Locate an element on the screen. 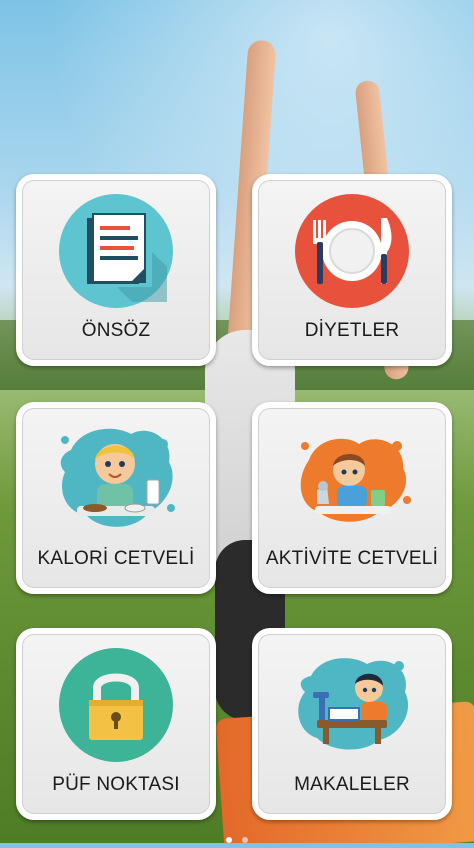 Image resolution: width=474 pixels, height=848 pixels. menu-tile-diyetler: DİYETLER is located at coordinates (352, 270).